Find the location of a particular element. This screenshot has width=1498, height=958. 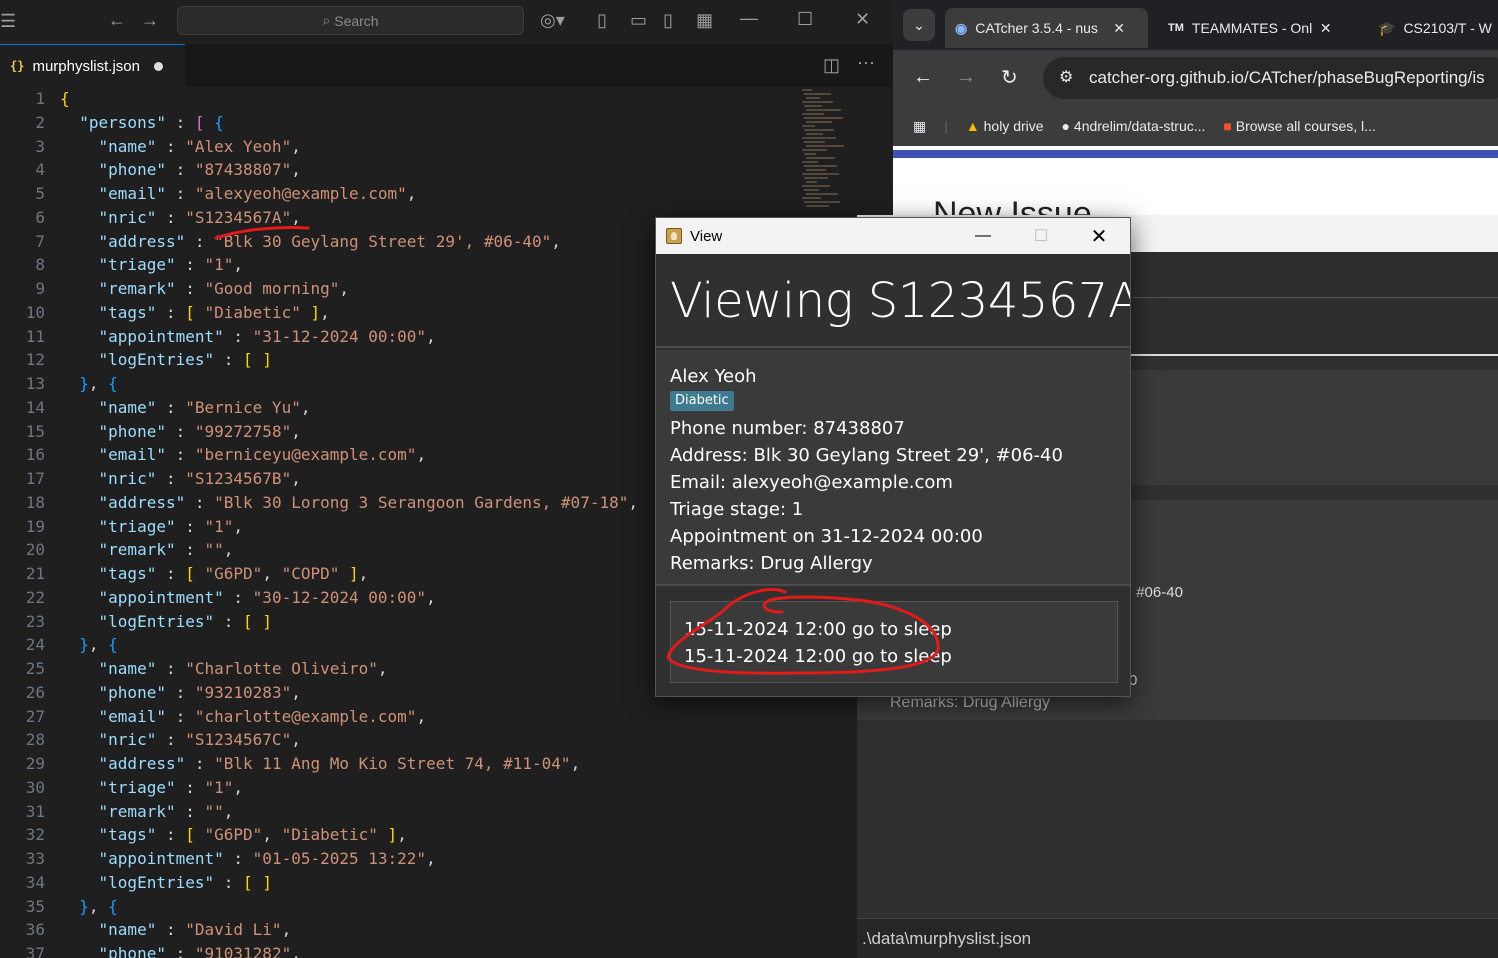

line-number: 10 is located at coordinates (35, 312).